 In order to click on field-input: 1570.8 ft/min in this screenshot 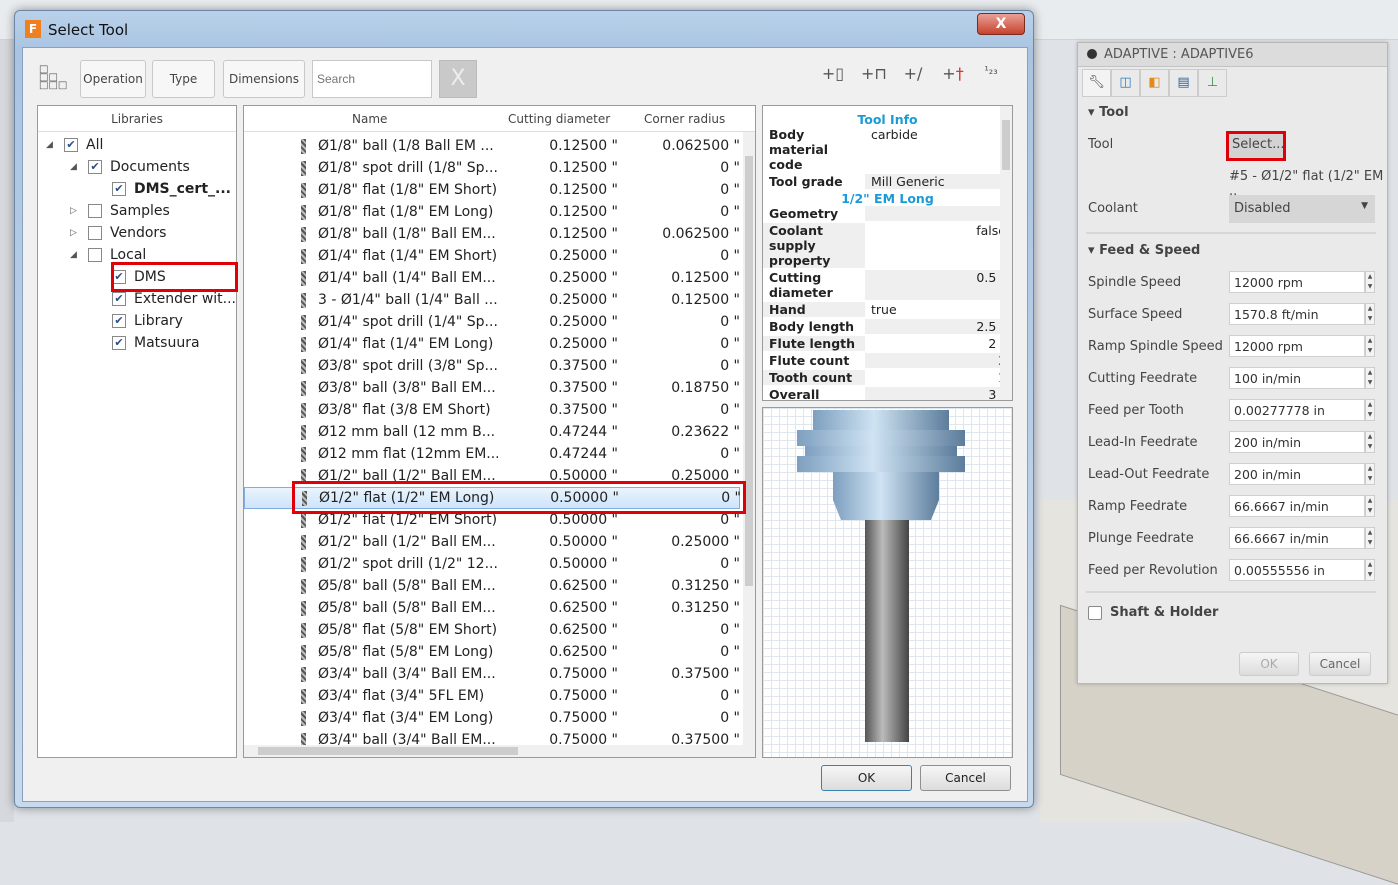, I will do `click(1297, 314)`.